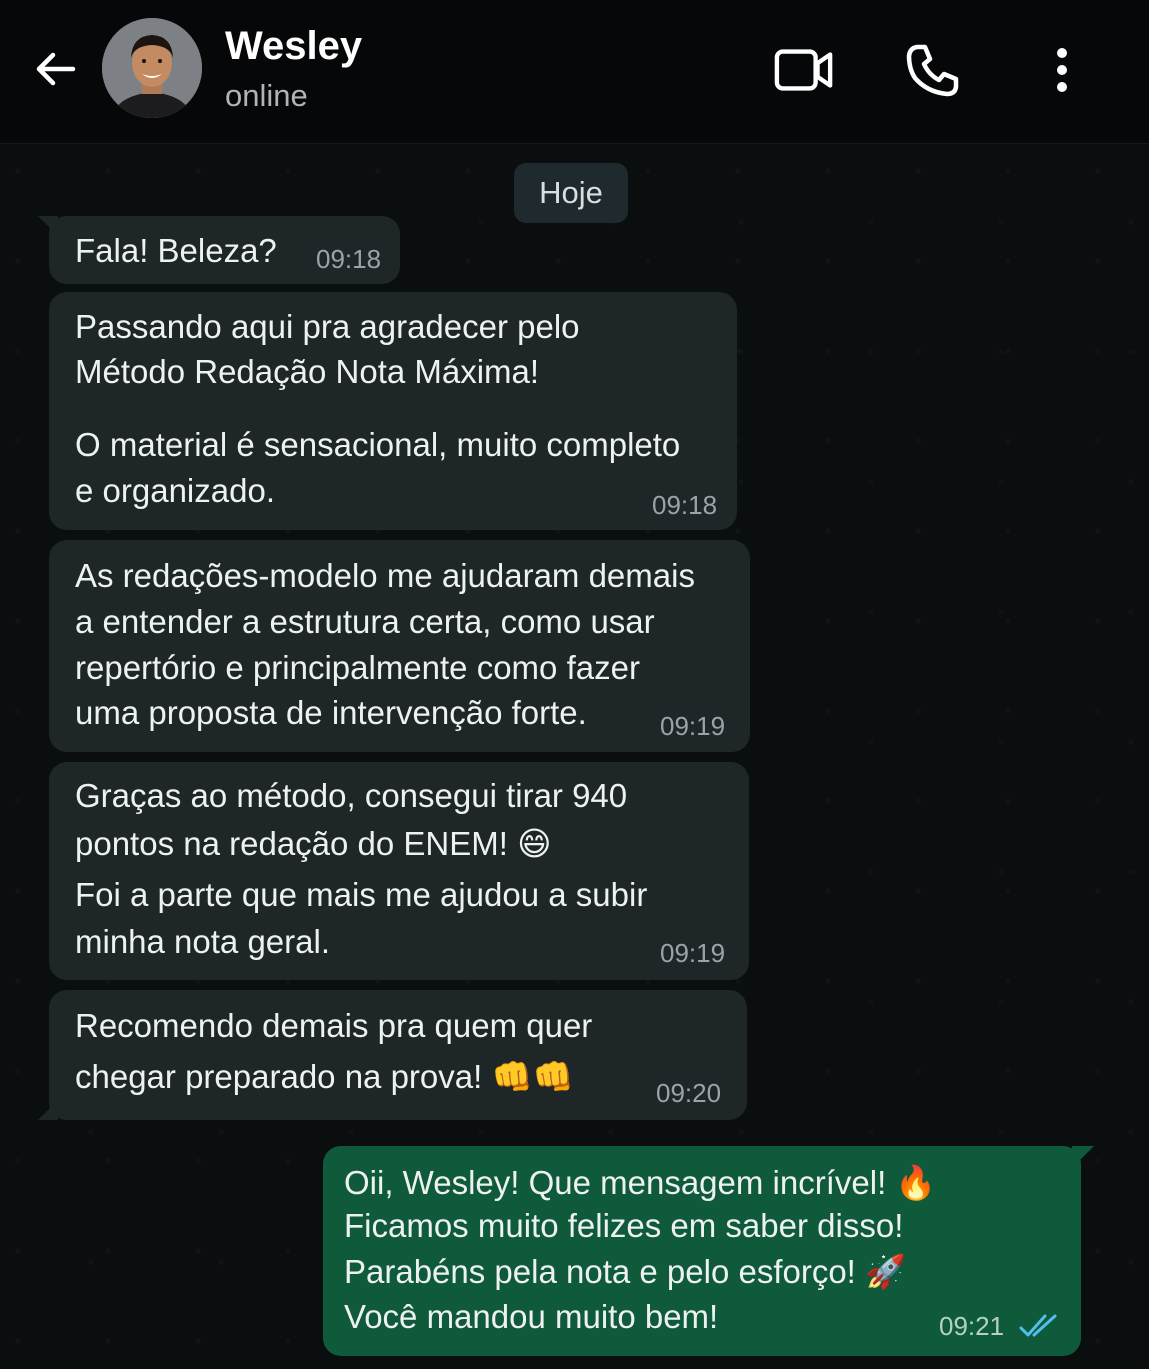 This screenshot has height=1369, width=1149. What do you see at coordinates (334, 1025) in the screenshot?
I see `message-text: Recomendo demais pra quem quer` at bounding box center [334, 1025].